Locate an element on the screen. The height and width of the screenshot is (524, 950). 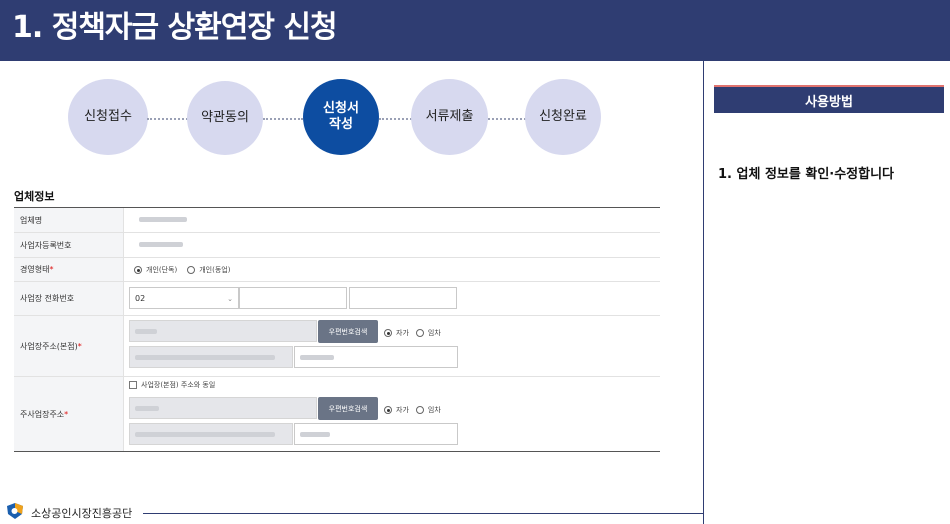
page-title: 1. 정책자금 상환연장 신청 is located at coordinates (175, 27).